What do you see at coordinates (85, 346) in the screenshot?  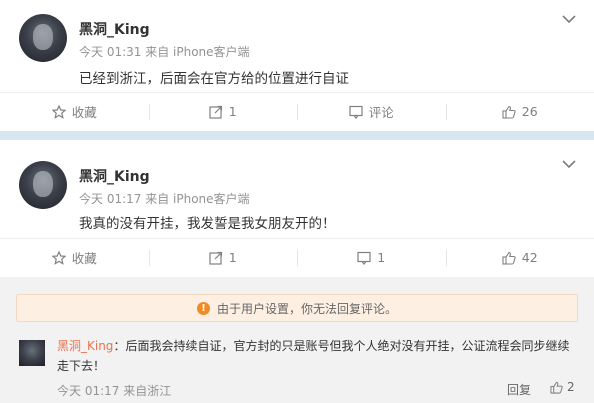 I see `comment-username: 黑洞_King` at bounding box center [85, 346].